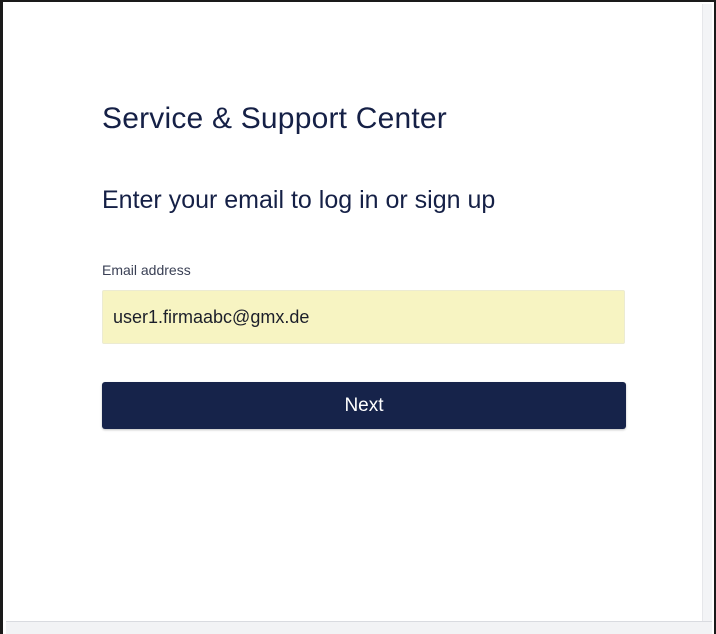  I want to click on footer-strip, so click(359, 627).